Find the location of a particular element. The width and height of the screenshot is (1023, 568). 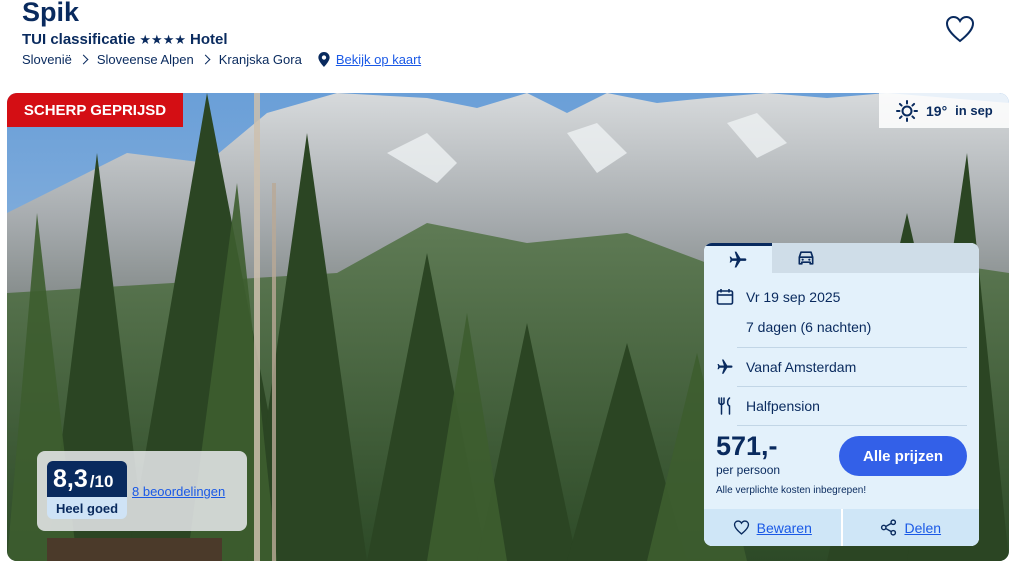

booking-actions: Bewaren Delen is located at coordinates (841, 527).